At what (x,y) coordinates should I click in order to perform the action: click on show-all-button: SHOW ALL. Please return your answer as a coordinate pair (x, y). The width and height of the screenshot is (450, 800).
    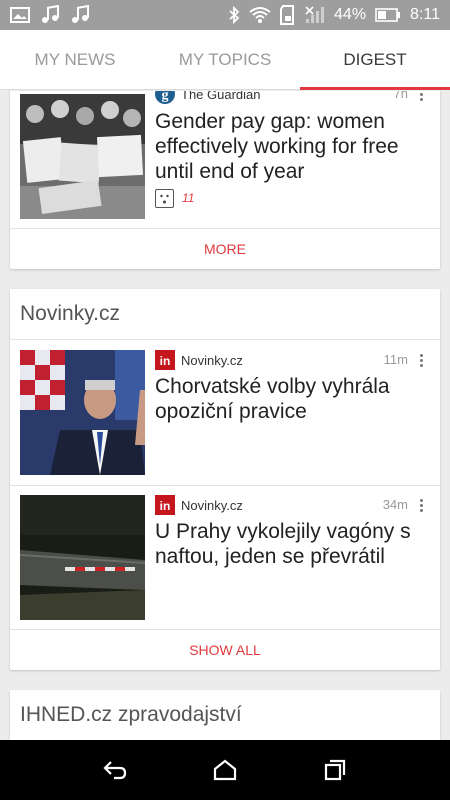
    Looking at the image, I should click on (225, 650).